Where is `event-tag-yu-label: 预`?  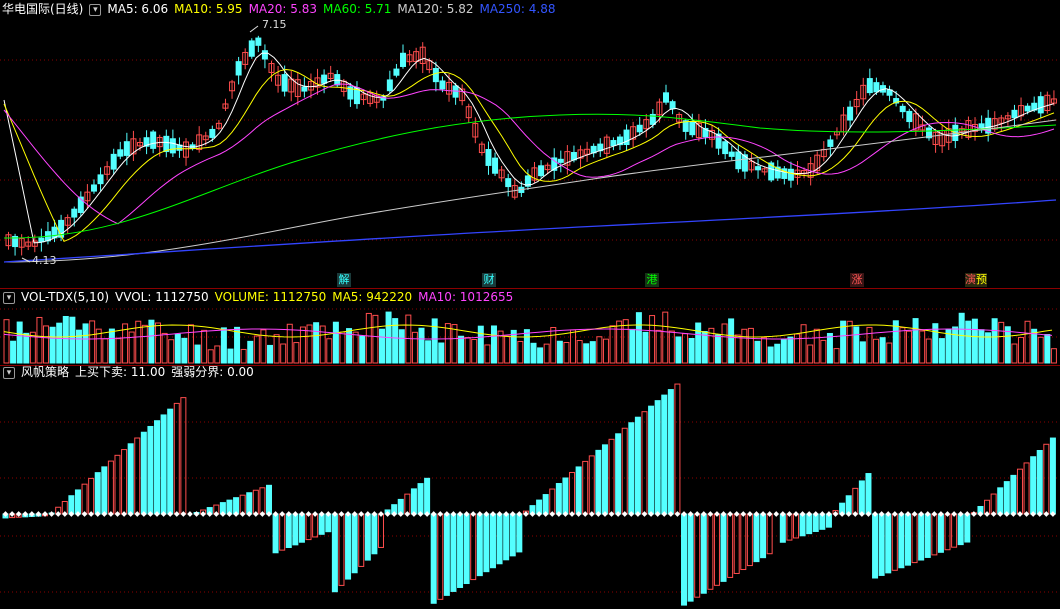
event-tag-yu-label: 预 is located at coordinates (981, 279).